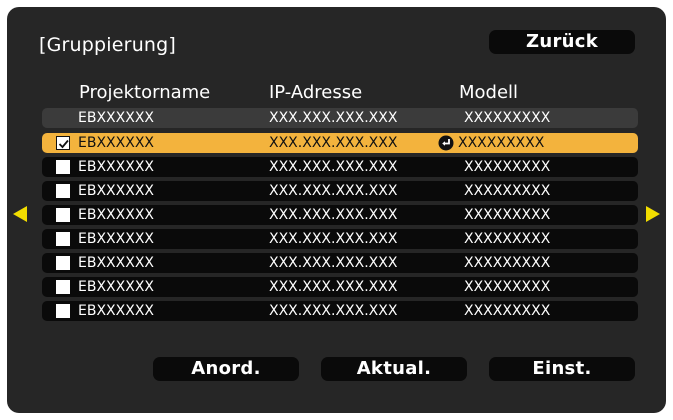 The width and height of the screenshot is (673, 420). Describe the element at coordinates (108, 45) in the screenshot. I see `page-title: [Gruppierung]` at that location.